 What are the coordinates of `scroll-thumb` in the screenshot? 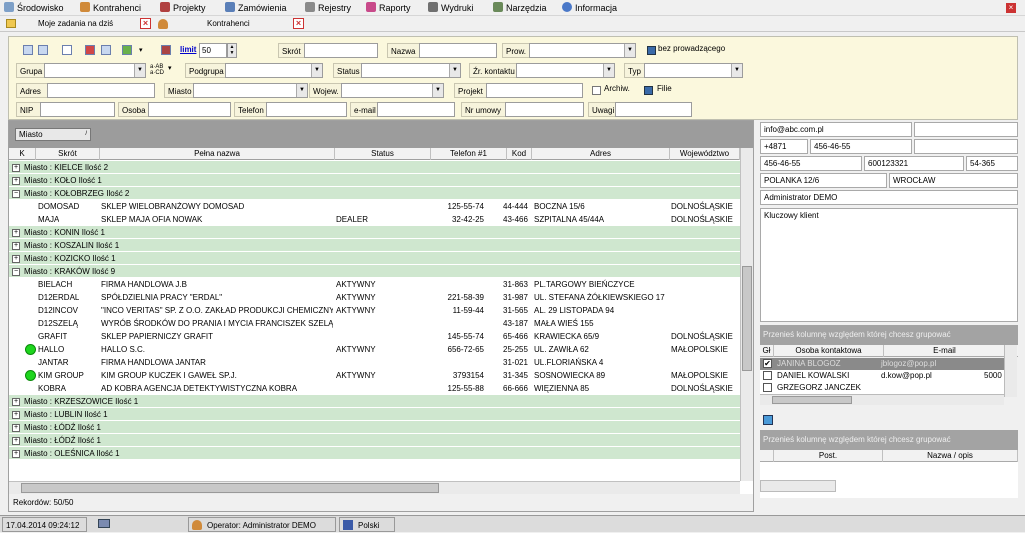 It's located at (747, 318).